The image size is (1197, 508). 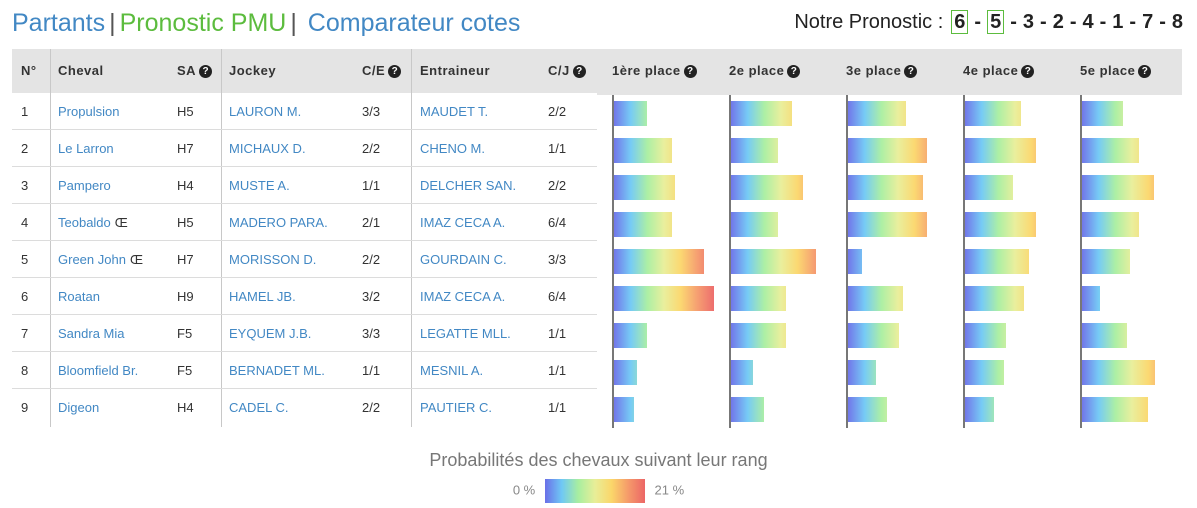 What do you see at coordinates (463, 259) in the screenshot?
I see `trainer-link: GOURDAIN C.` at bounding box center [463, 259].